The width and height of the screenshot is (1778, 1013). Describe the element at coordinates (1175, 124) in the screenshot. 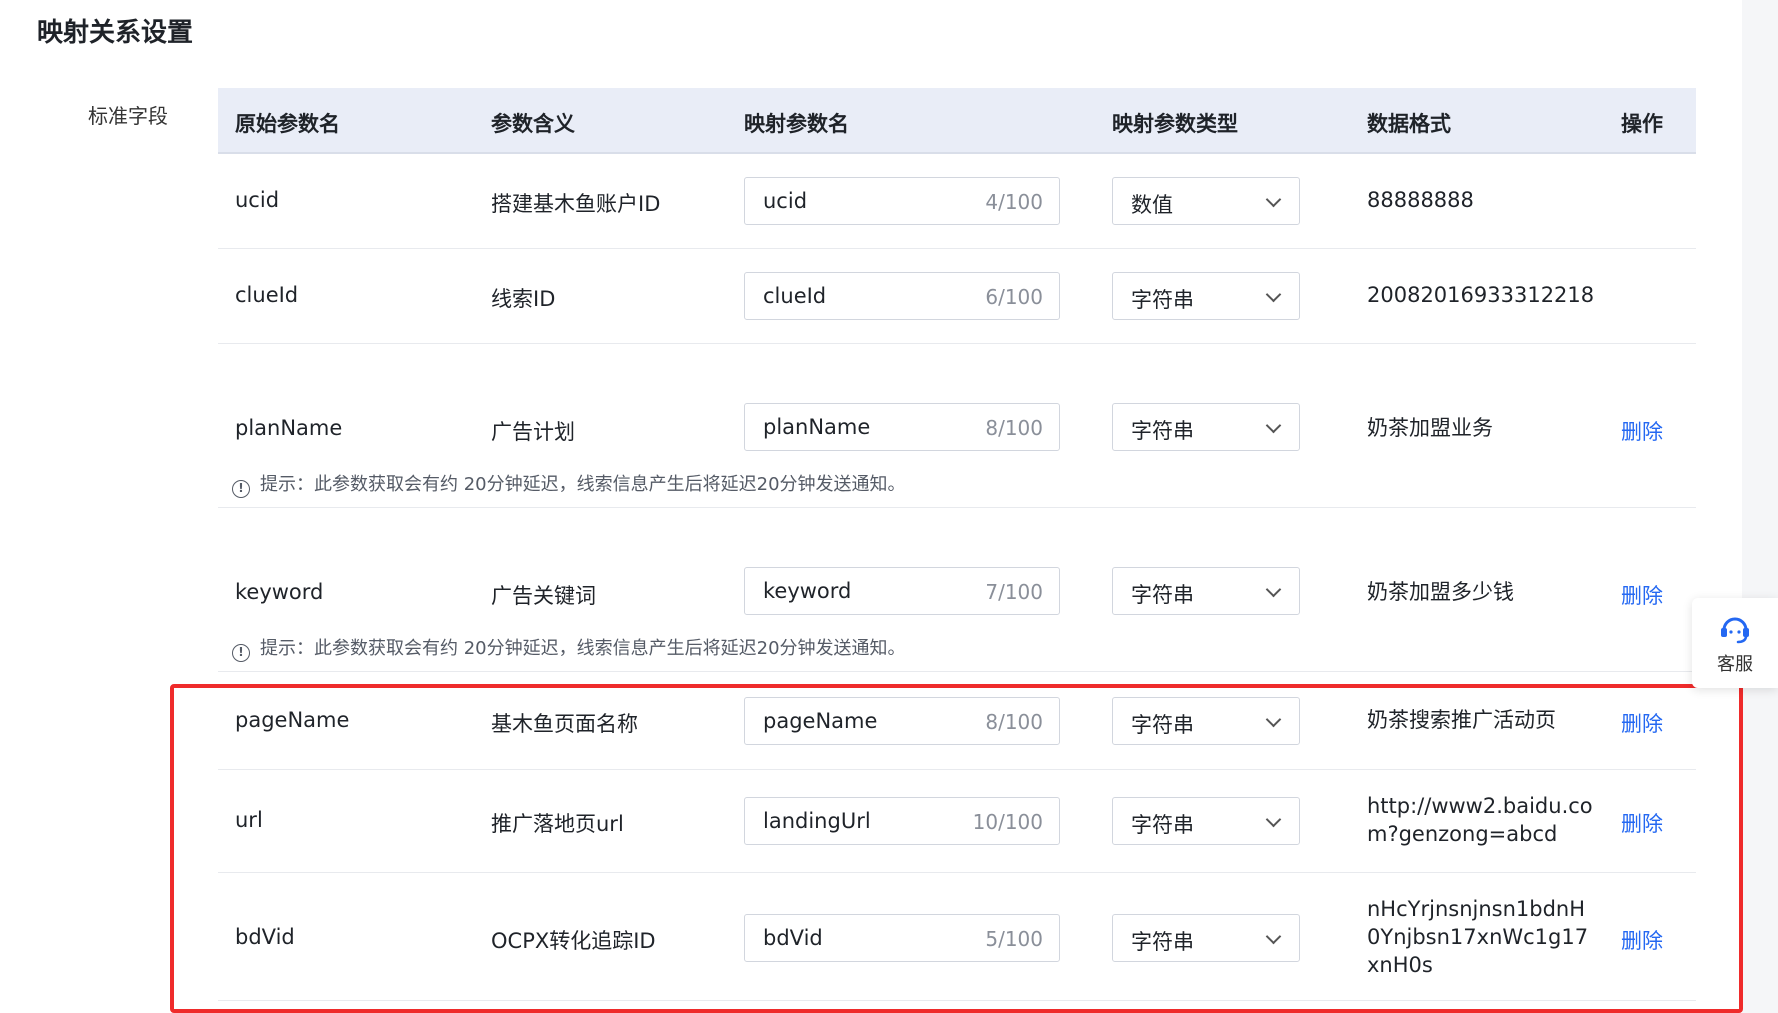

I see `col-mapped-type: 映射参数类型` at that location.